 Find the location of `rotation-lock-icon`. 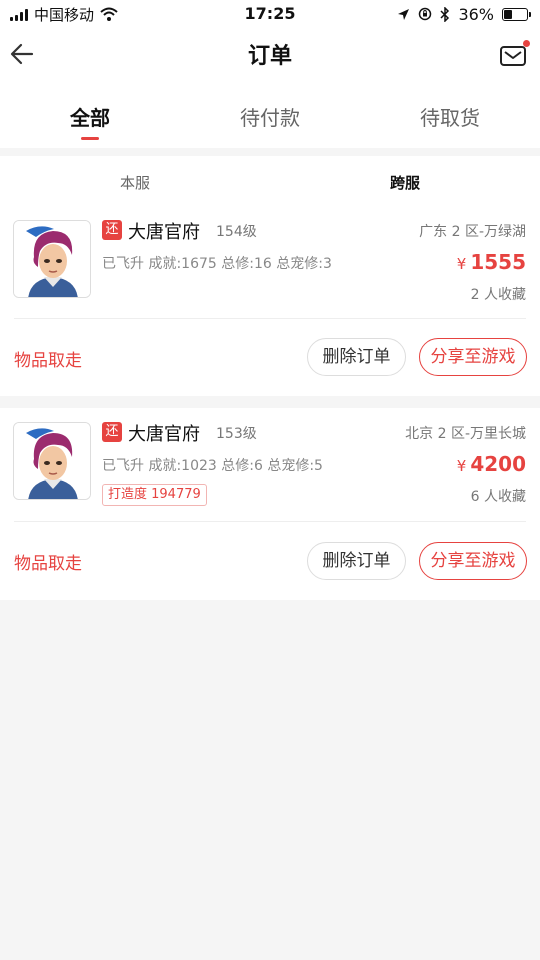

rotation-lock-icon is located at coordinates (425, 14).